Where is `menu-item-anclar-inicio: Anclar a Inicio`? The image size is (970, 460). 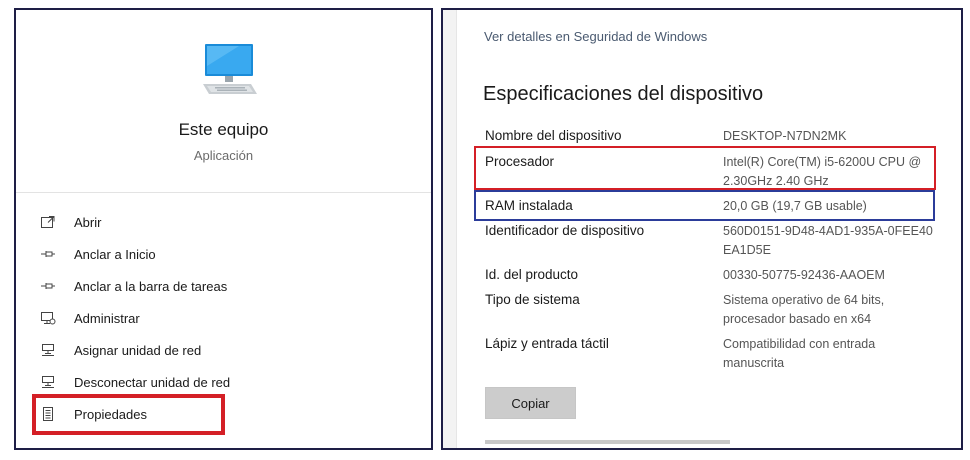
menu-item-anclar-inicio: Anclar a Inicio is located at coordinates (97, 254).